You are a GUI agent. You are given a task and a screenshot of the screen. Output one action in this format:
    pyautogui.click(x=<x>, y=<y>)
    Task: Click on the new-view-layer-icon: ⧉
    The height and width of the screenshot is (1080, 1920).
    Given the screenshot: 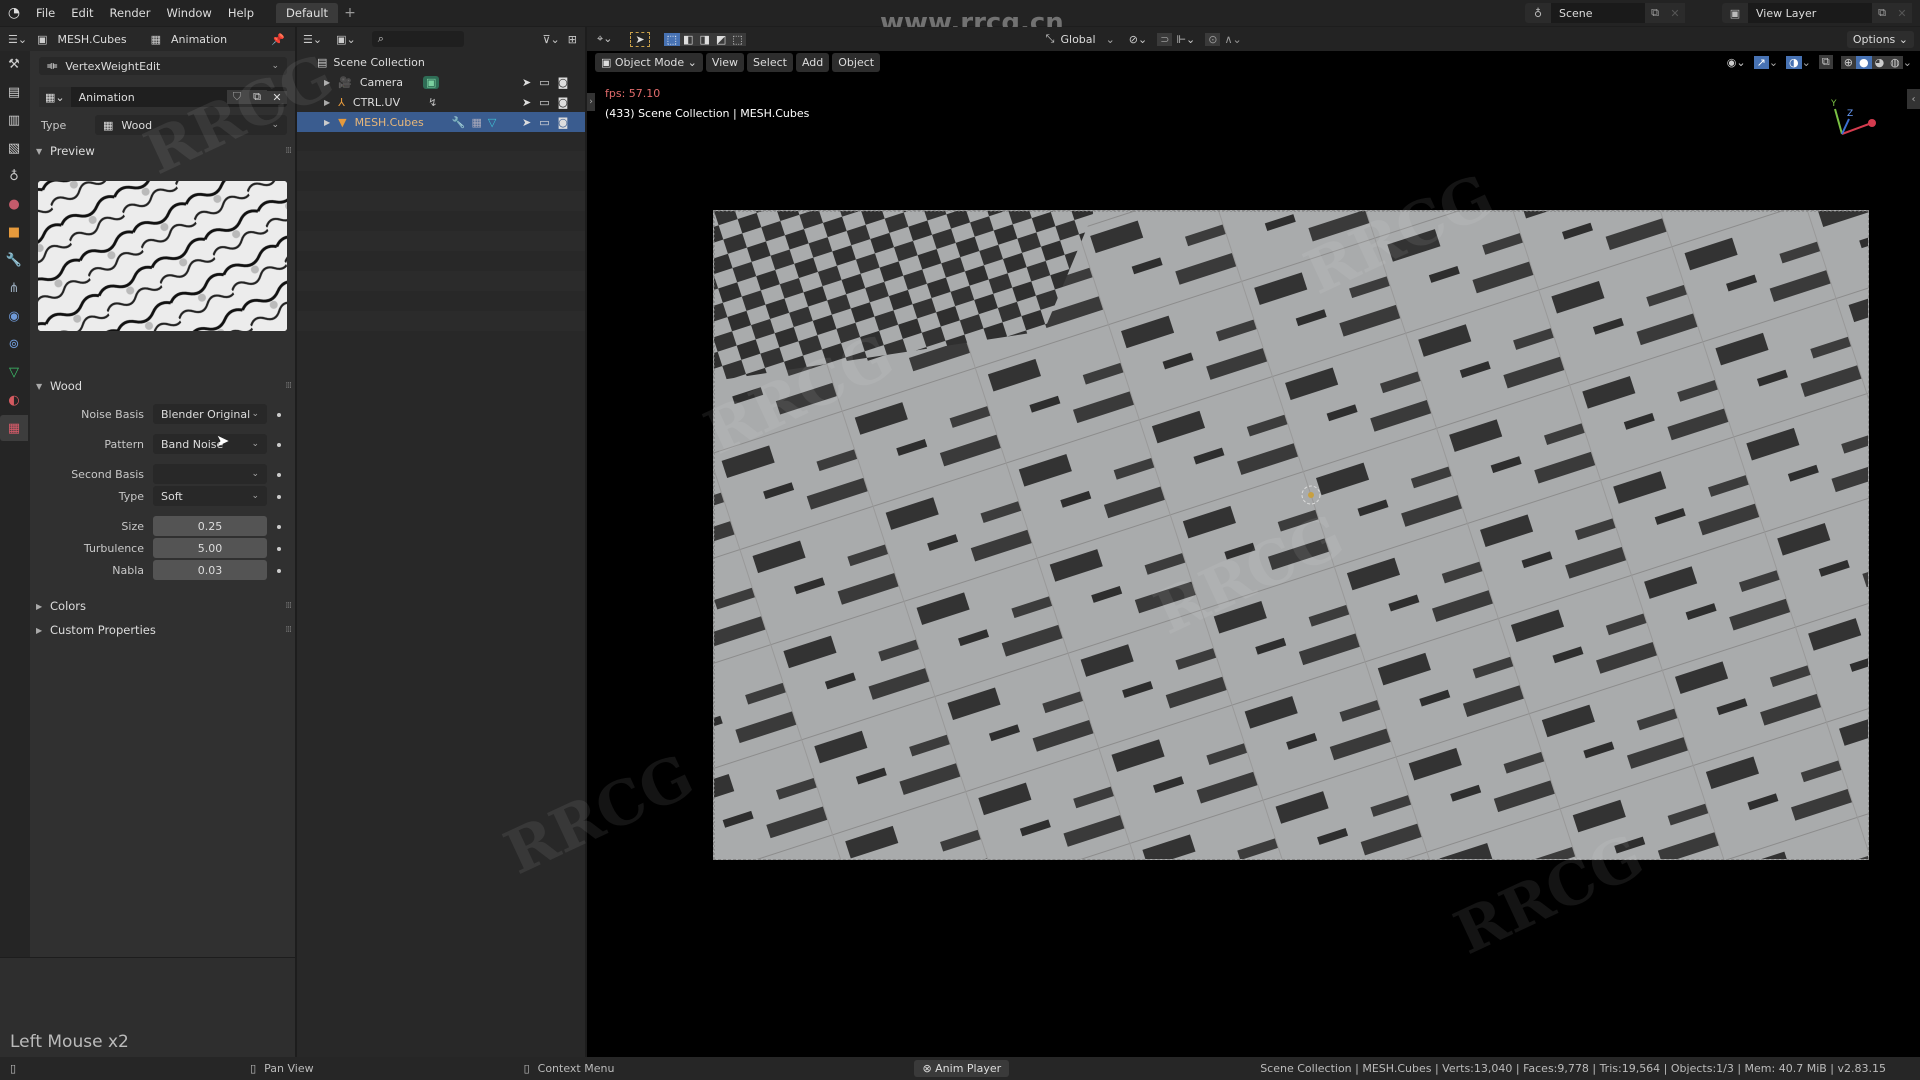 What is the action you would take?
    pyautogui.click(x=1882, y=13)
    